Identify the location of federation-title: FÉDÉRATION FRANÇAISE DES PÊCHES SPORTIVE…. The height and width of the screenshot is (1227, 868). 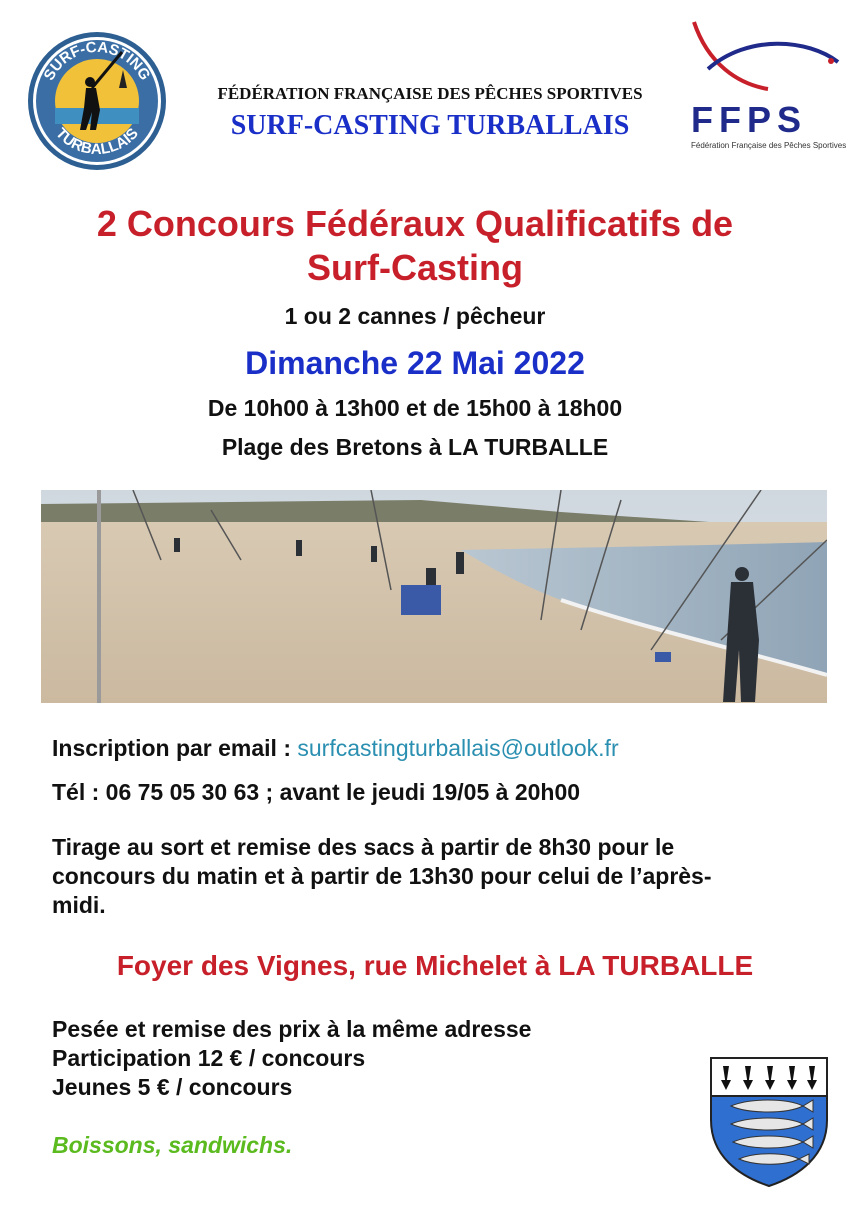
(430, 93).